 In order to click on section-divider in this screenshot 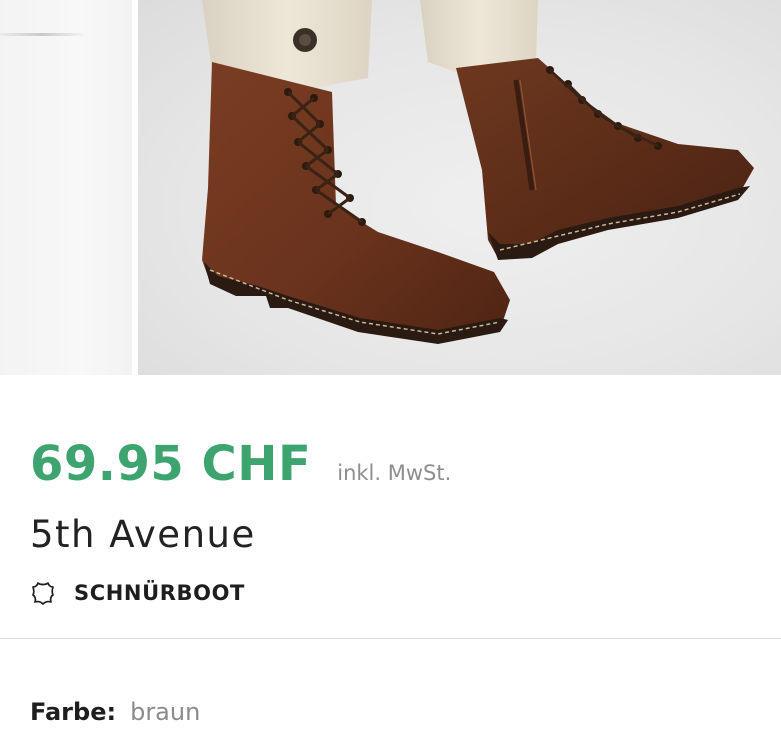, I will do `click(390, 638)`.